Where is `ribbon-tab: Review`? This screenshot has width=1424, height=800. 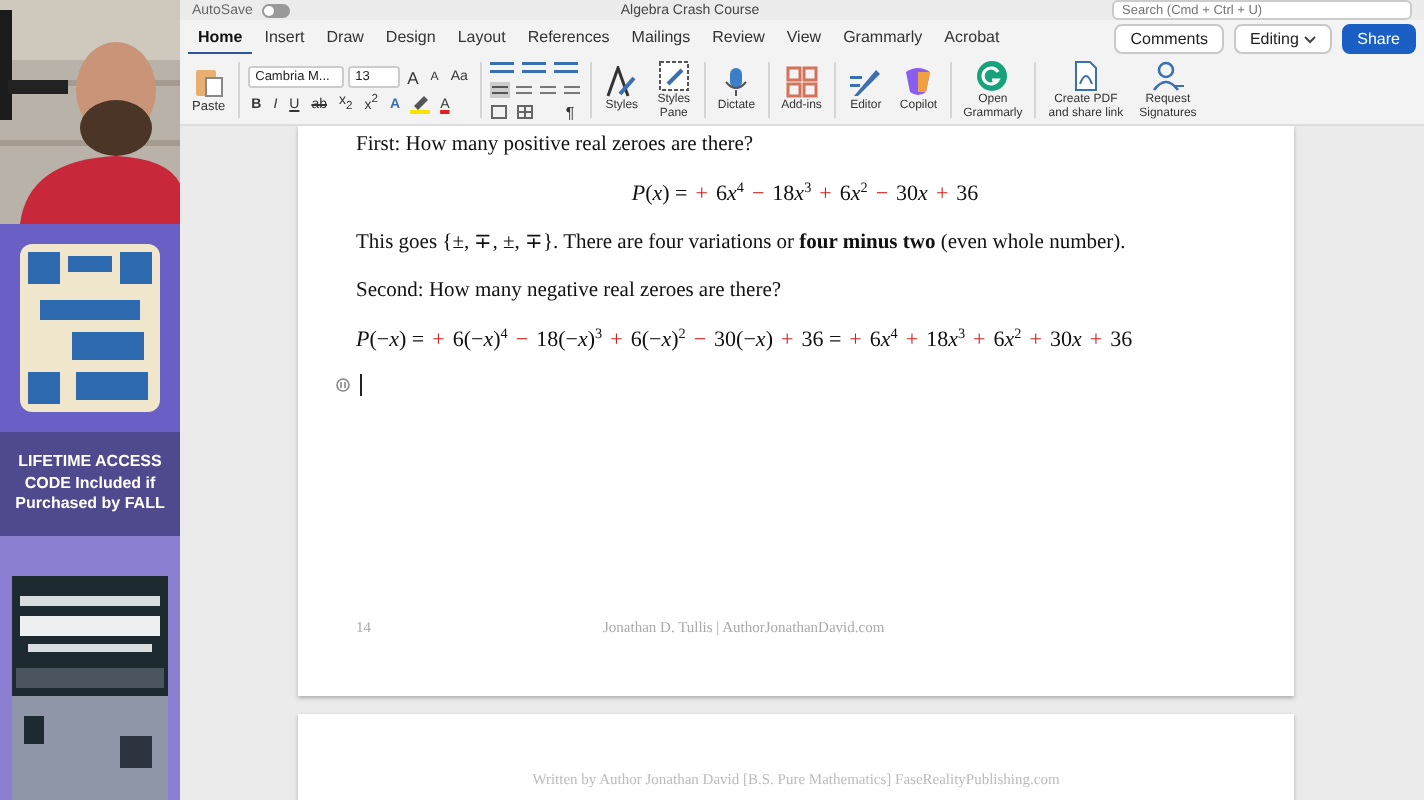
ribbon-tab: Review is located at coordinates (738, 38).